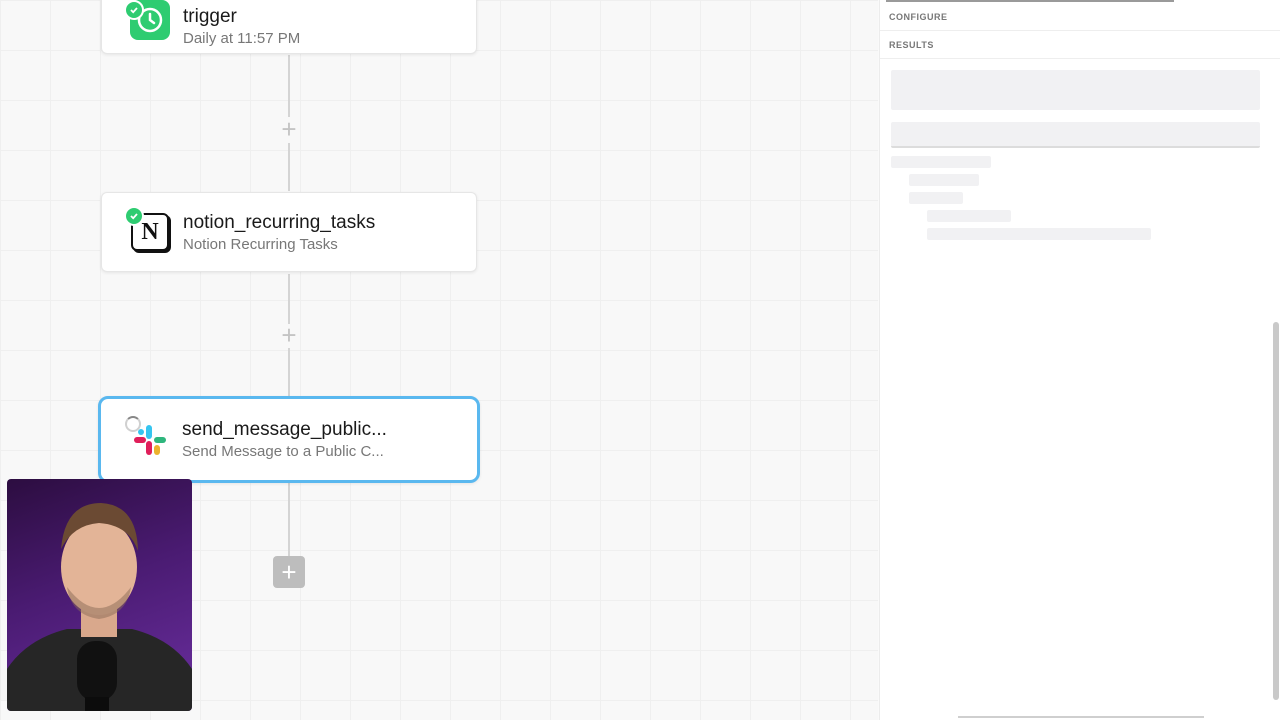  Describe the element at coordinates (918, 17) in the screenshot. I see `tab-configure: CONFIGURE` at that location.